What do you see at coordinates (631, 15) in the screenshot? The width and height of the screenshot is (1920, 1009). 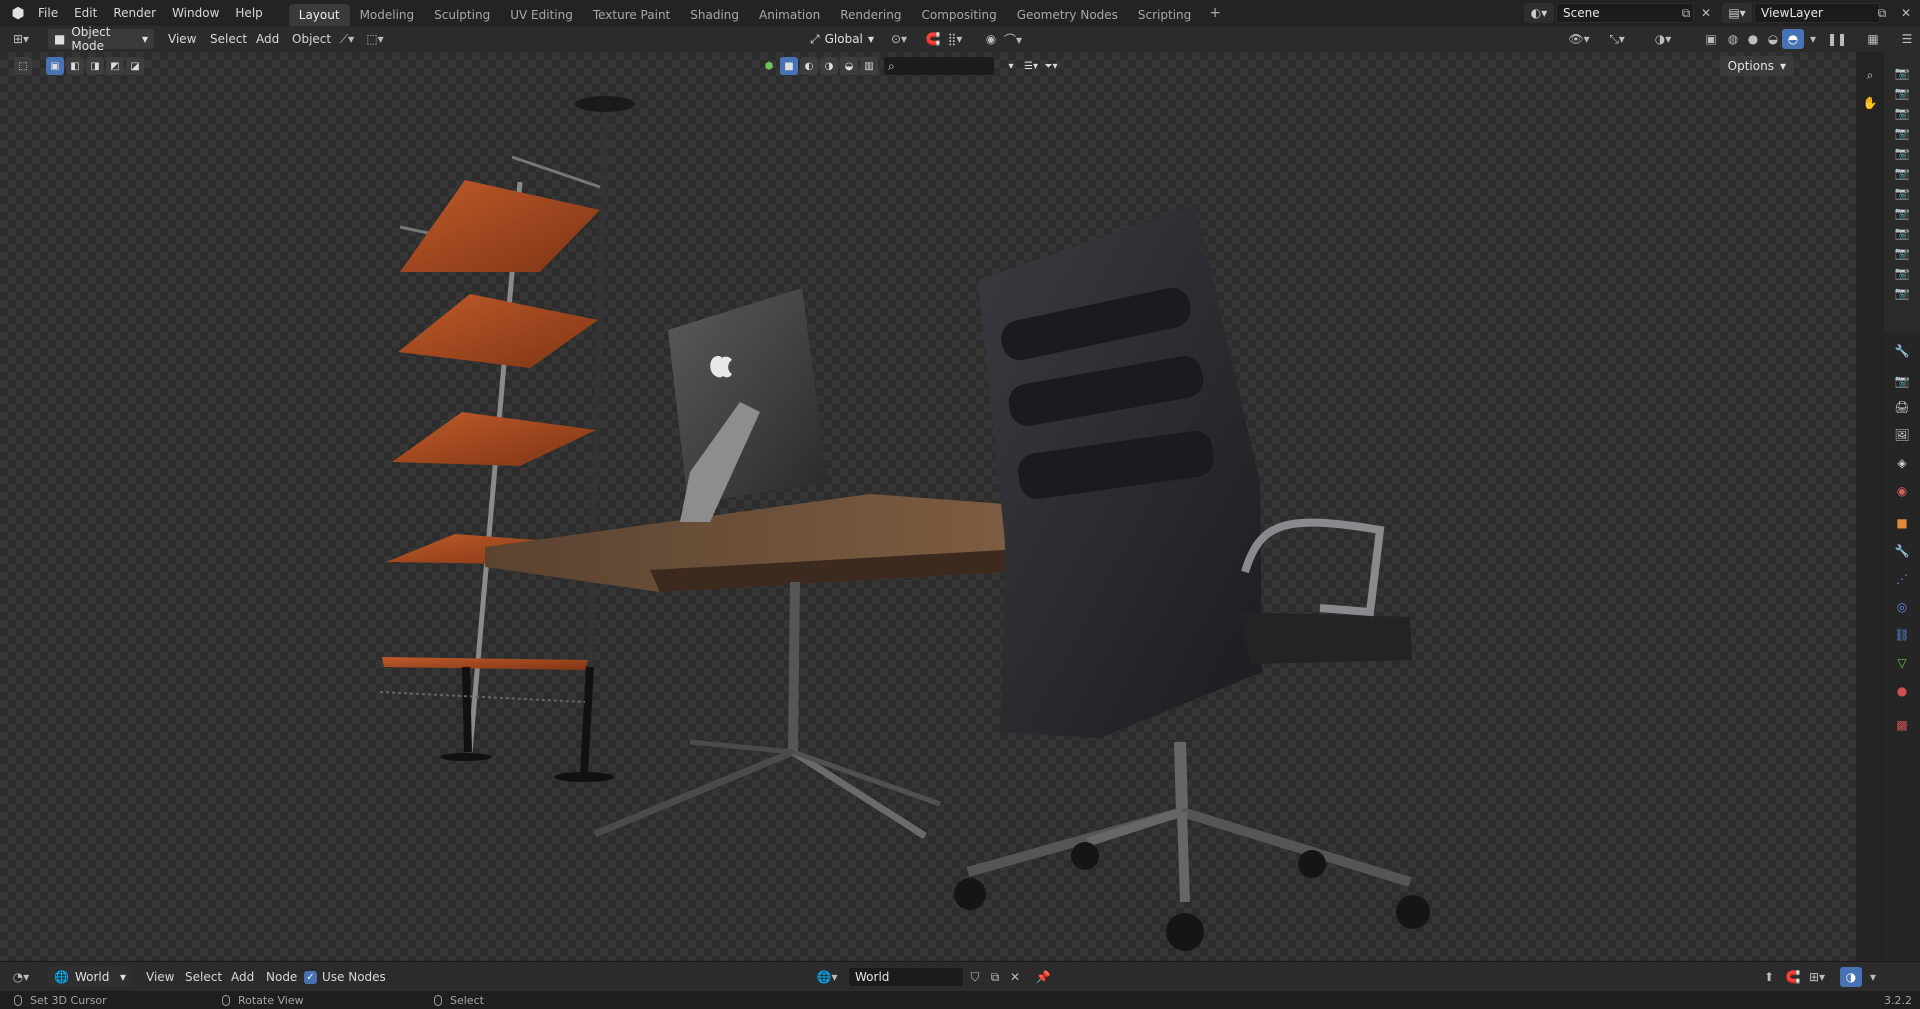 I see `tab-texture-paint: Texture Paint` at bounding box center [631, 15].